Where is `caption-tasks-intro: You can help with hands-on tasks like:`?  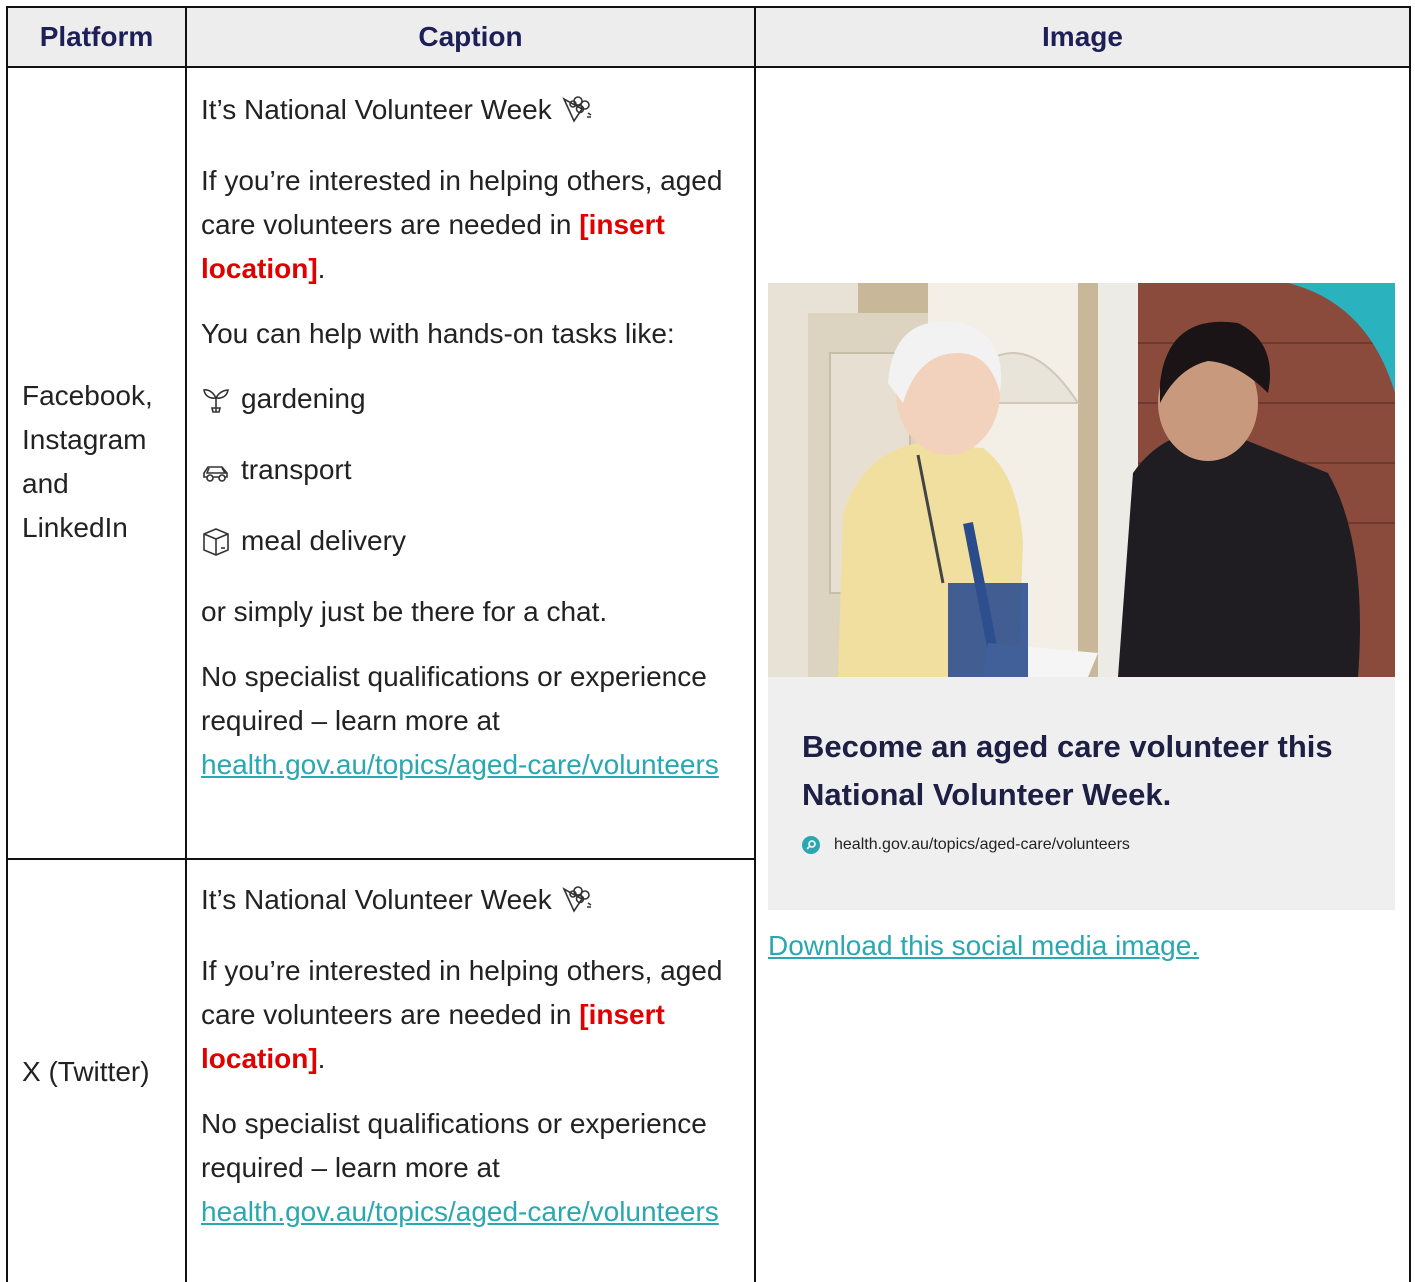 caption-tasks-intro: You can help with hands-on tasks like: is located at coordinates (438, 333).